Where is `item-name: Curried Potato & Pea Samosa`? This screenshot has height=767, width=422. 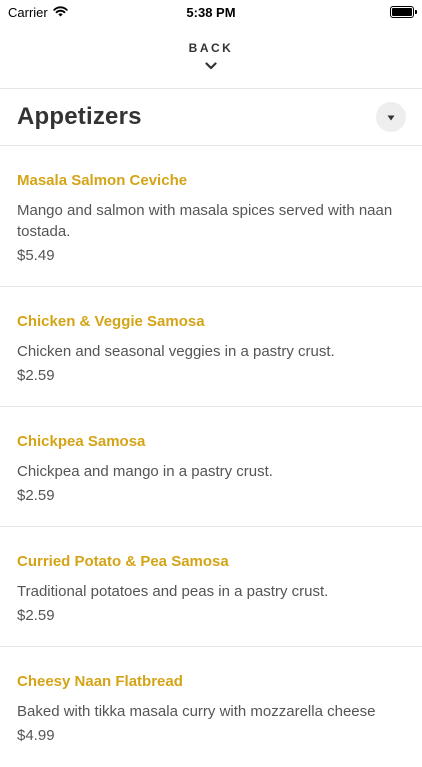 item-name: Curried Potato & Pea Samosa is located at coordinates (123, 561).